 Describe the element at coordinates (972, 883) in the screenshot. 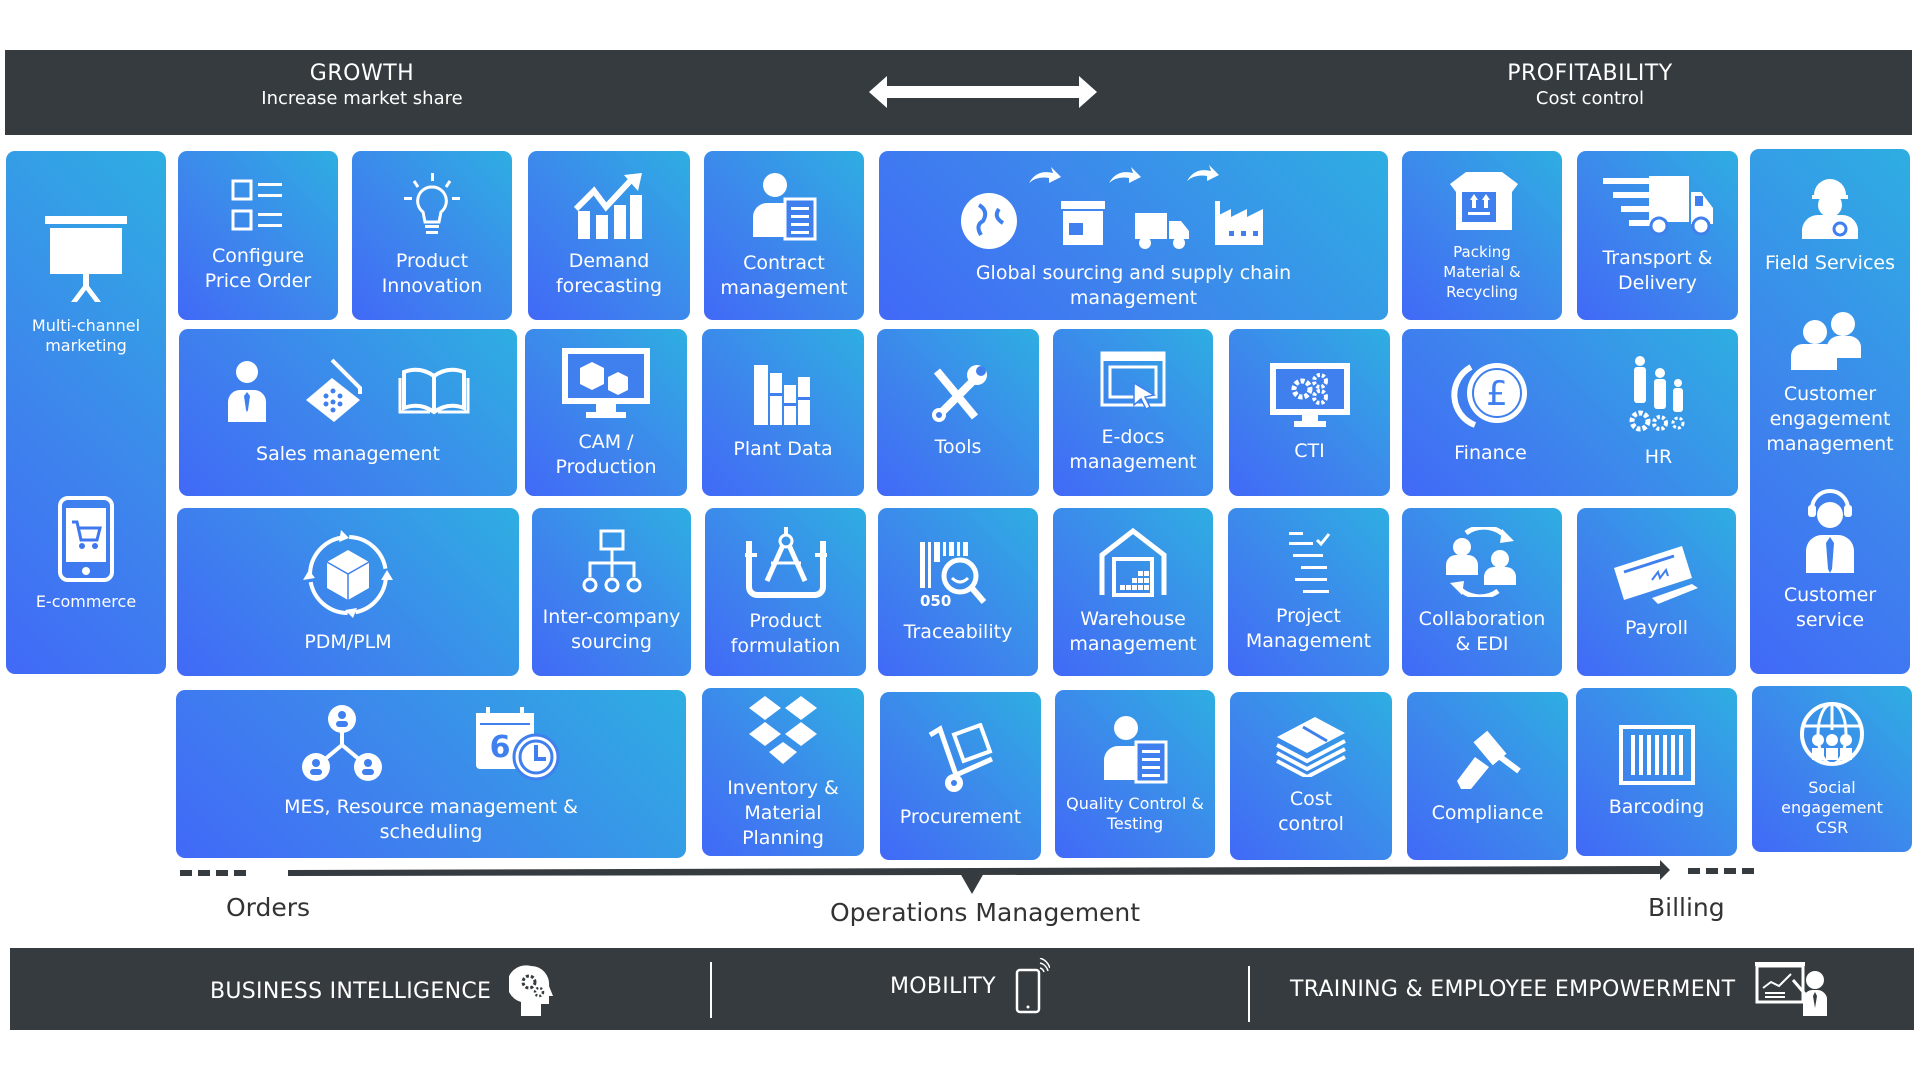

I see `pointer-triangle` at that location.